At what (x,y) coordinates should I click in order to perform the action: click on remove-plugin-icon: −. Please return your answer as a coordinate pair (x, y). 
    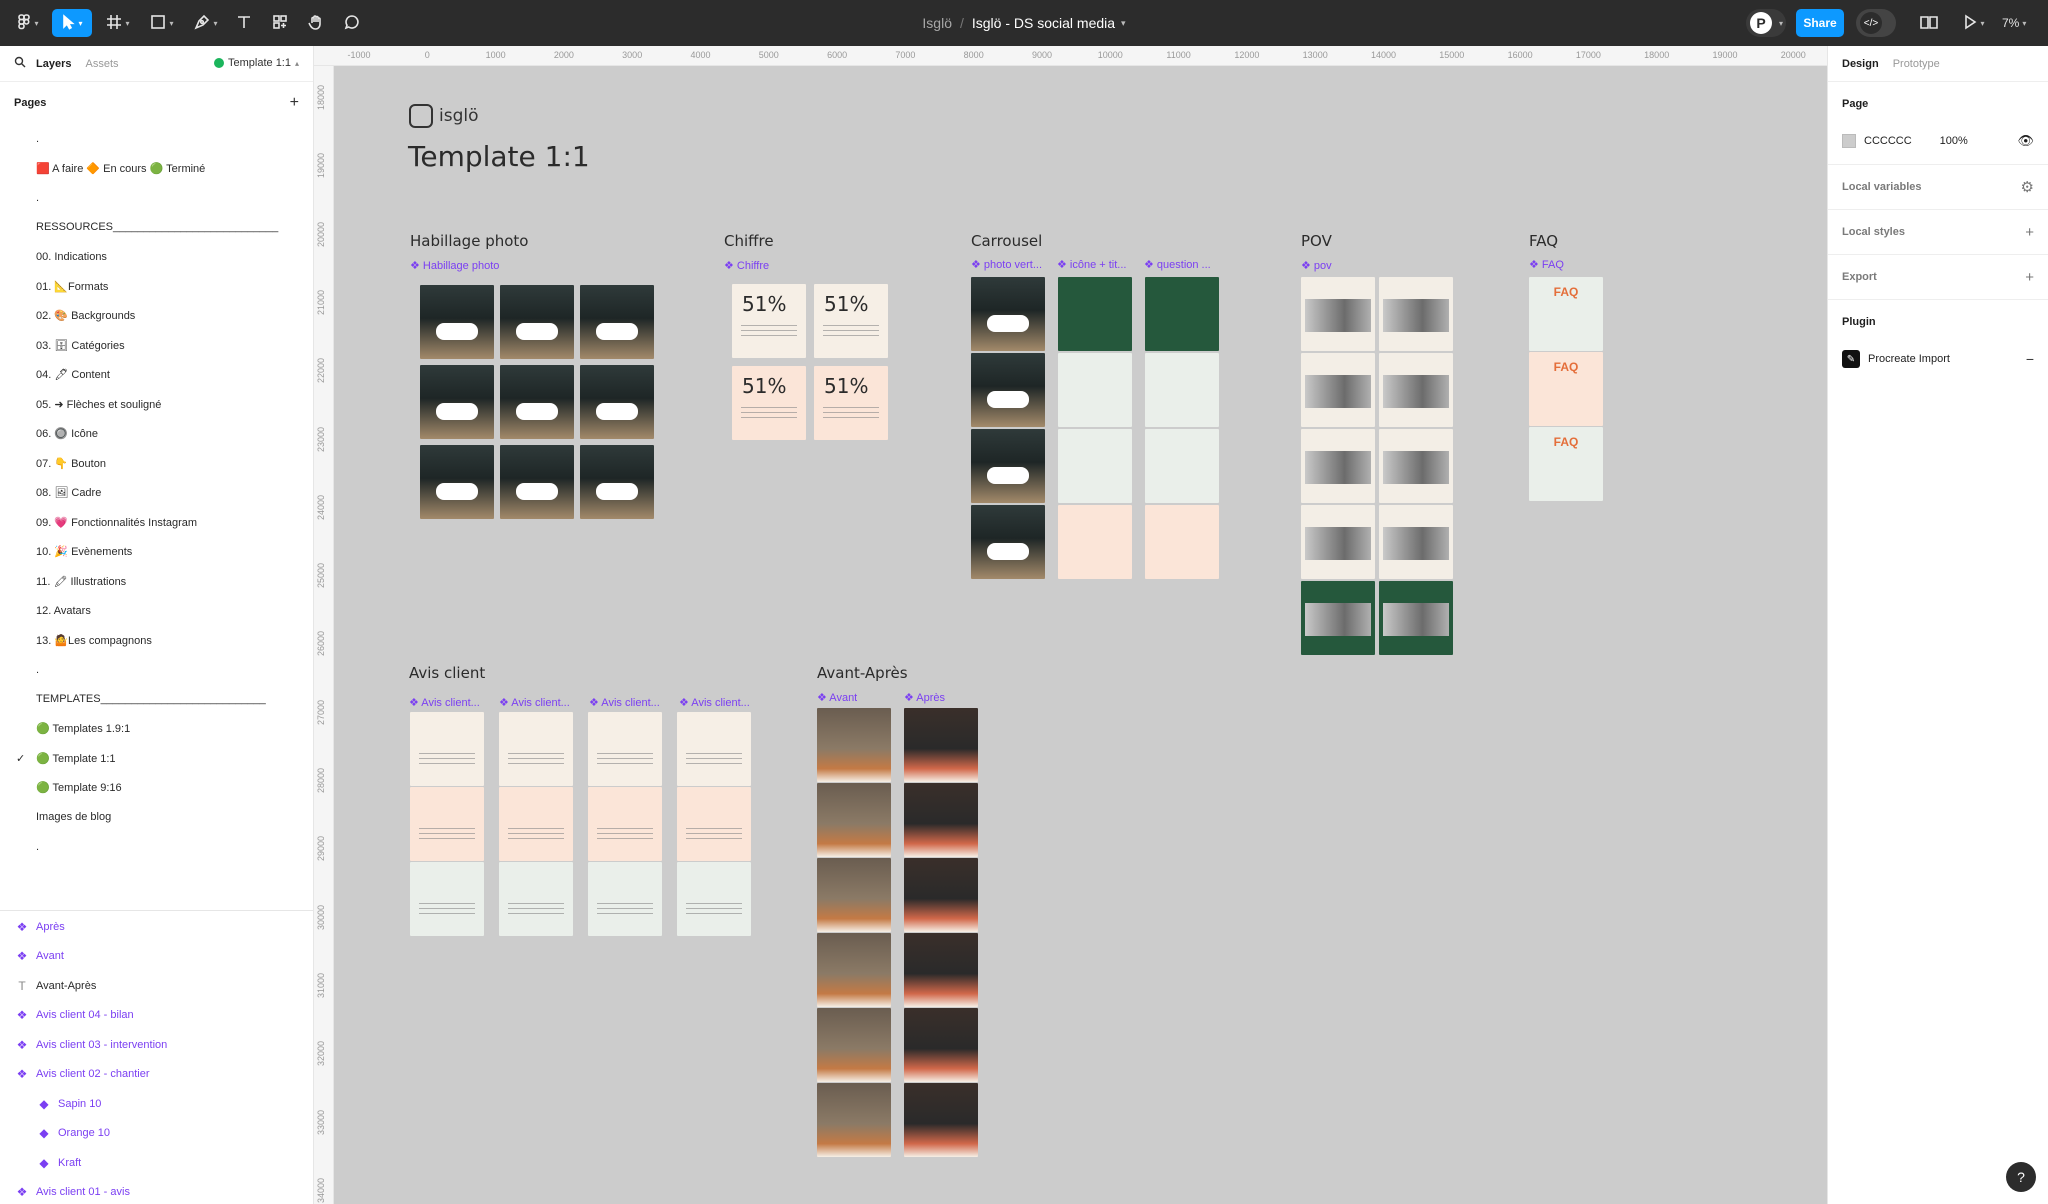
    Looking at the image, I should click on (2030, 359).